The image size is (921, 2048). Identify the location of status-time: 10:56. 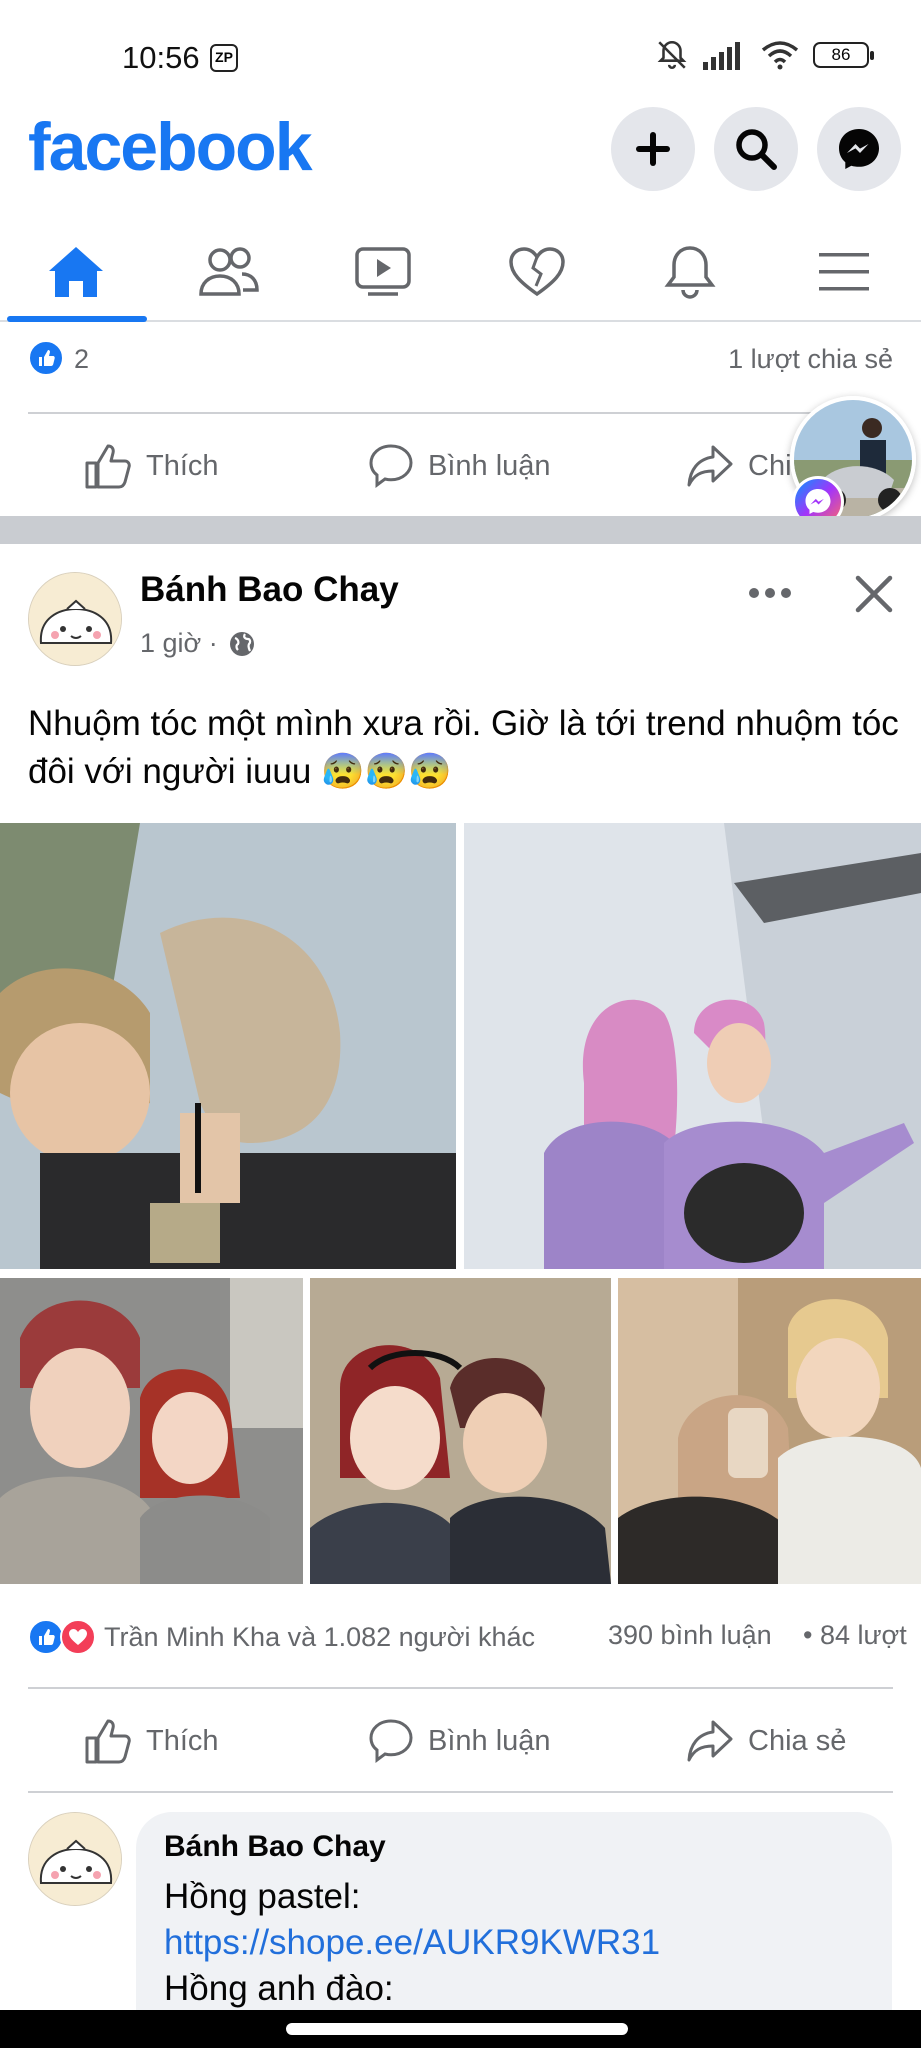
(161, 57).